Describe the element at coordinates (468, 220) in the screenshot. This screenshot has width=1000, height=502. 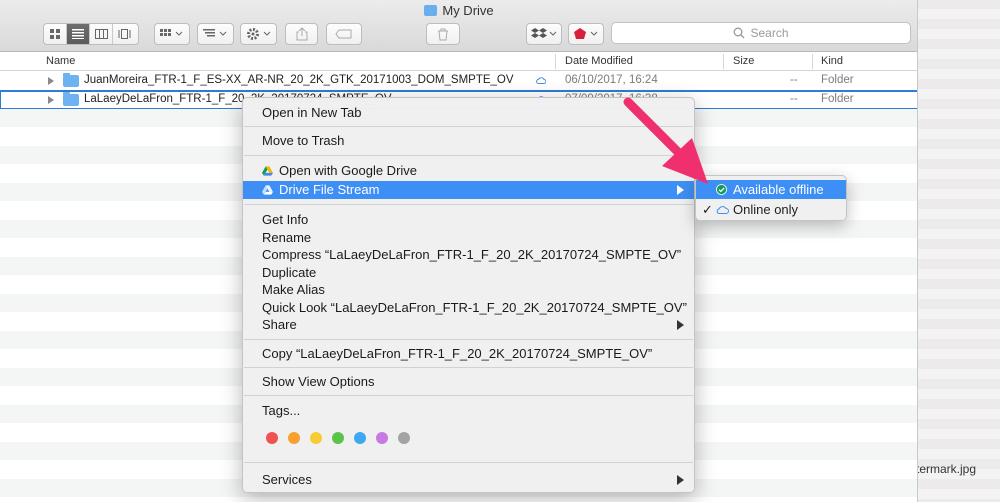
I see `menu-item-get-info: Get Info` at that location.